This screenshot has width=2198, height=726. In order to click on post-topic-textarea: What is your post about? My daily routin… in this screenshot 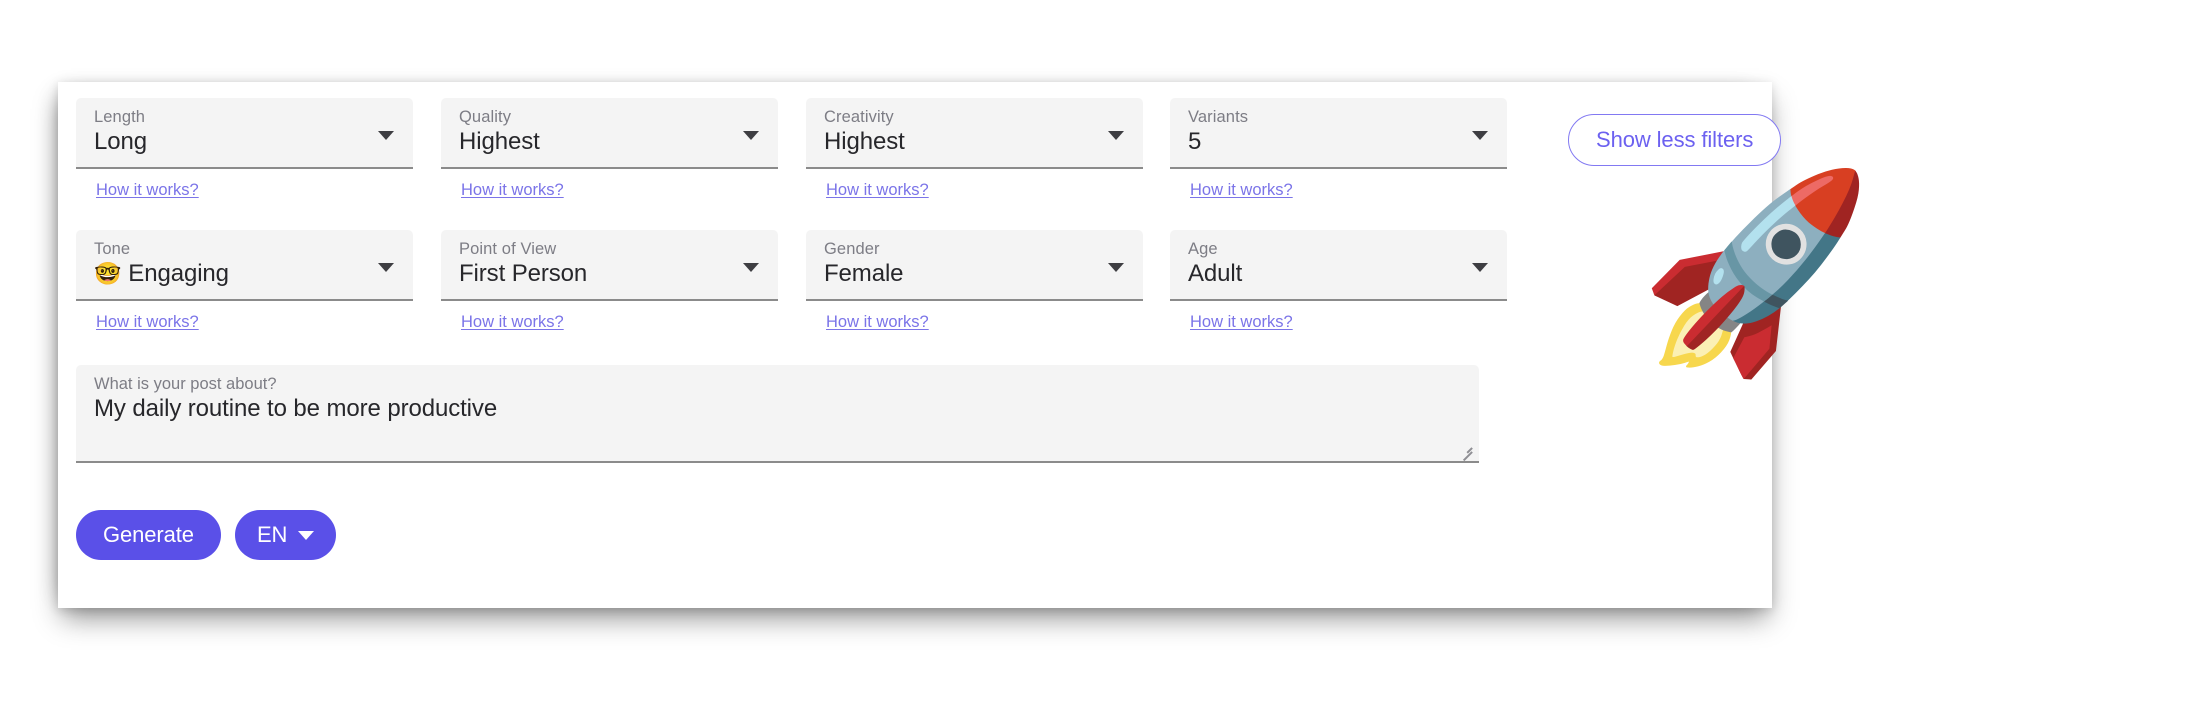, I will do `click(777, 414)`.